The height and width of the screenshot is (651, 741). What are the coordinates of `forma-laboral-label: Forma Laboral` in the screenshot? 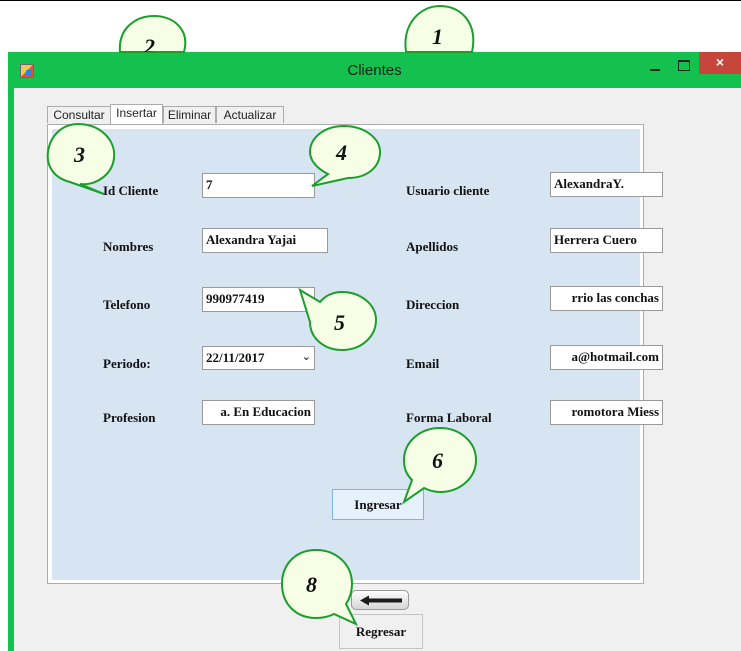 It's located at (449, 417).